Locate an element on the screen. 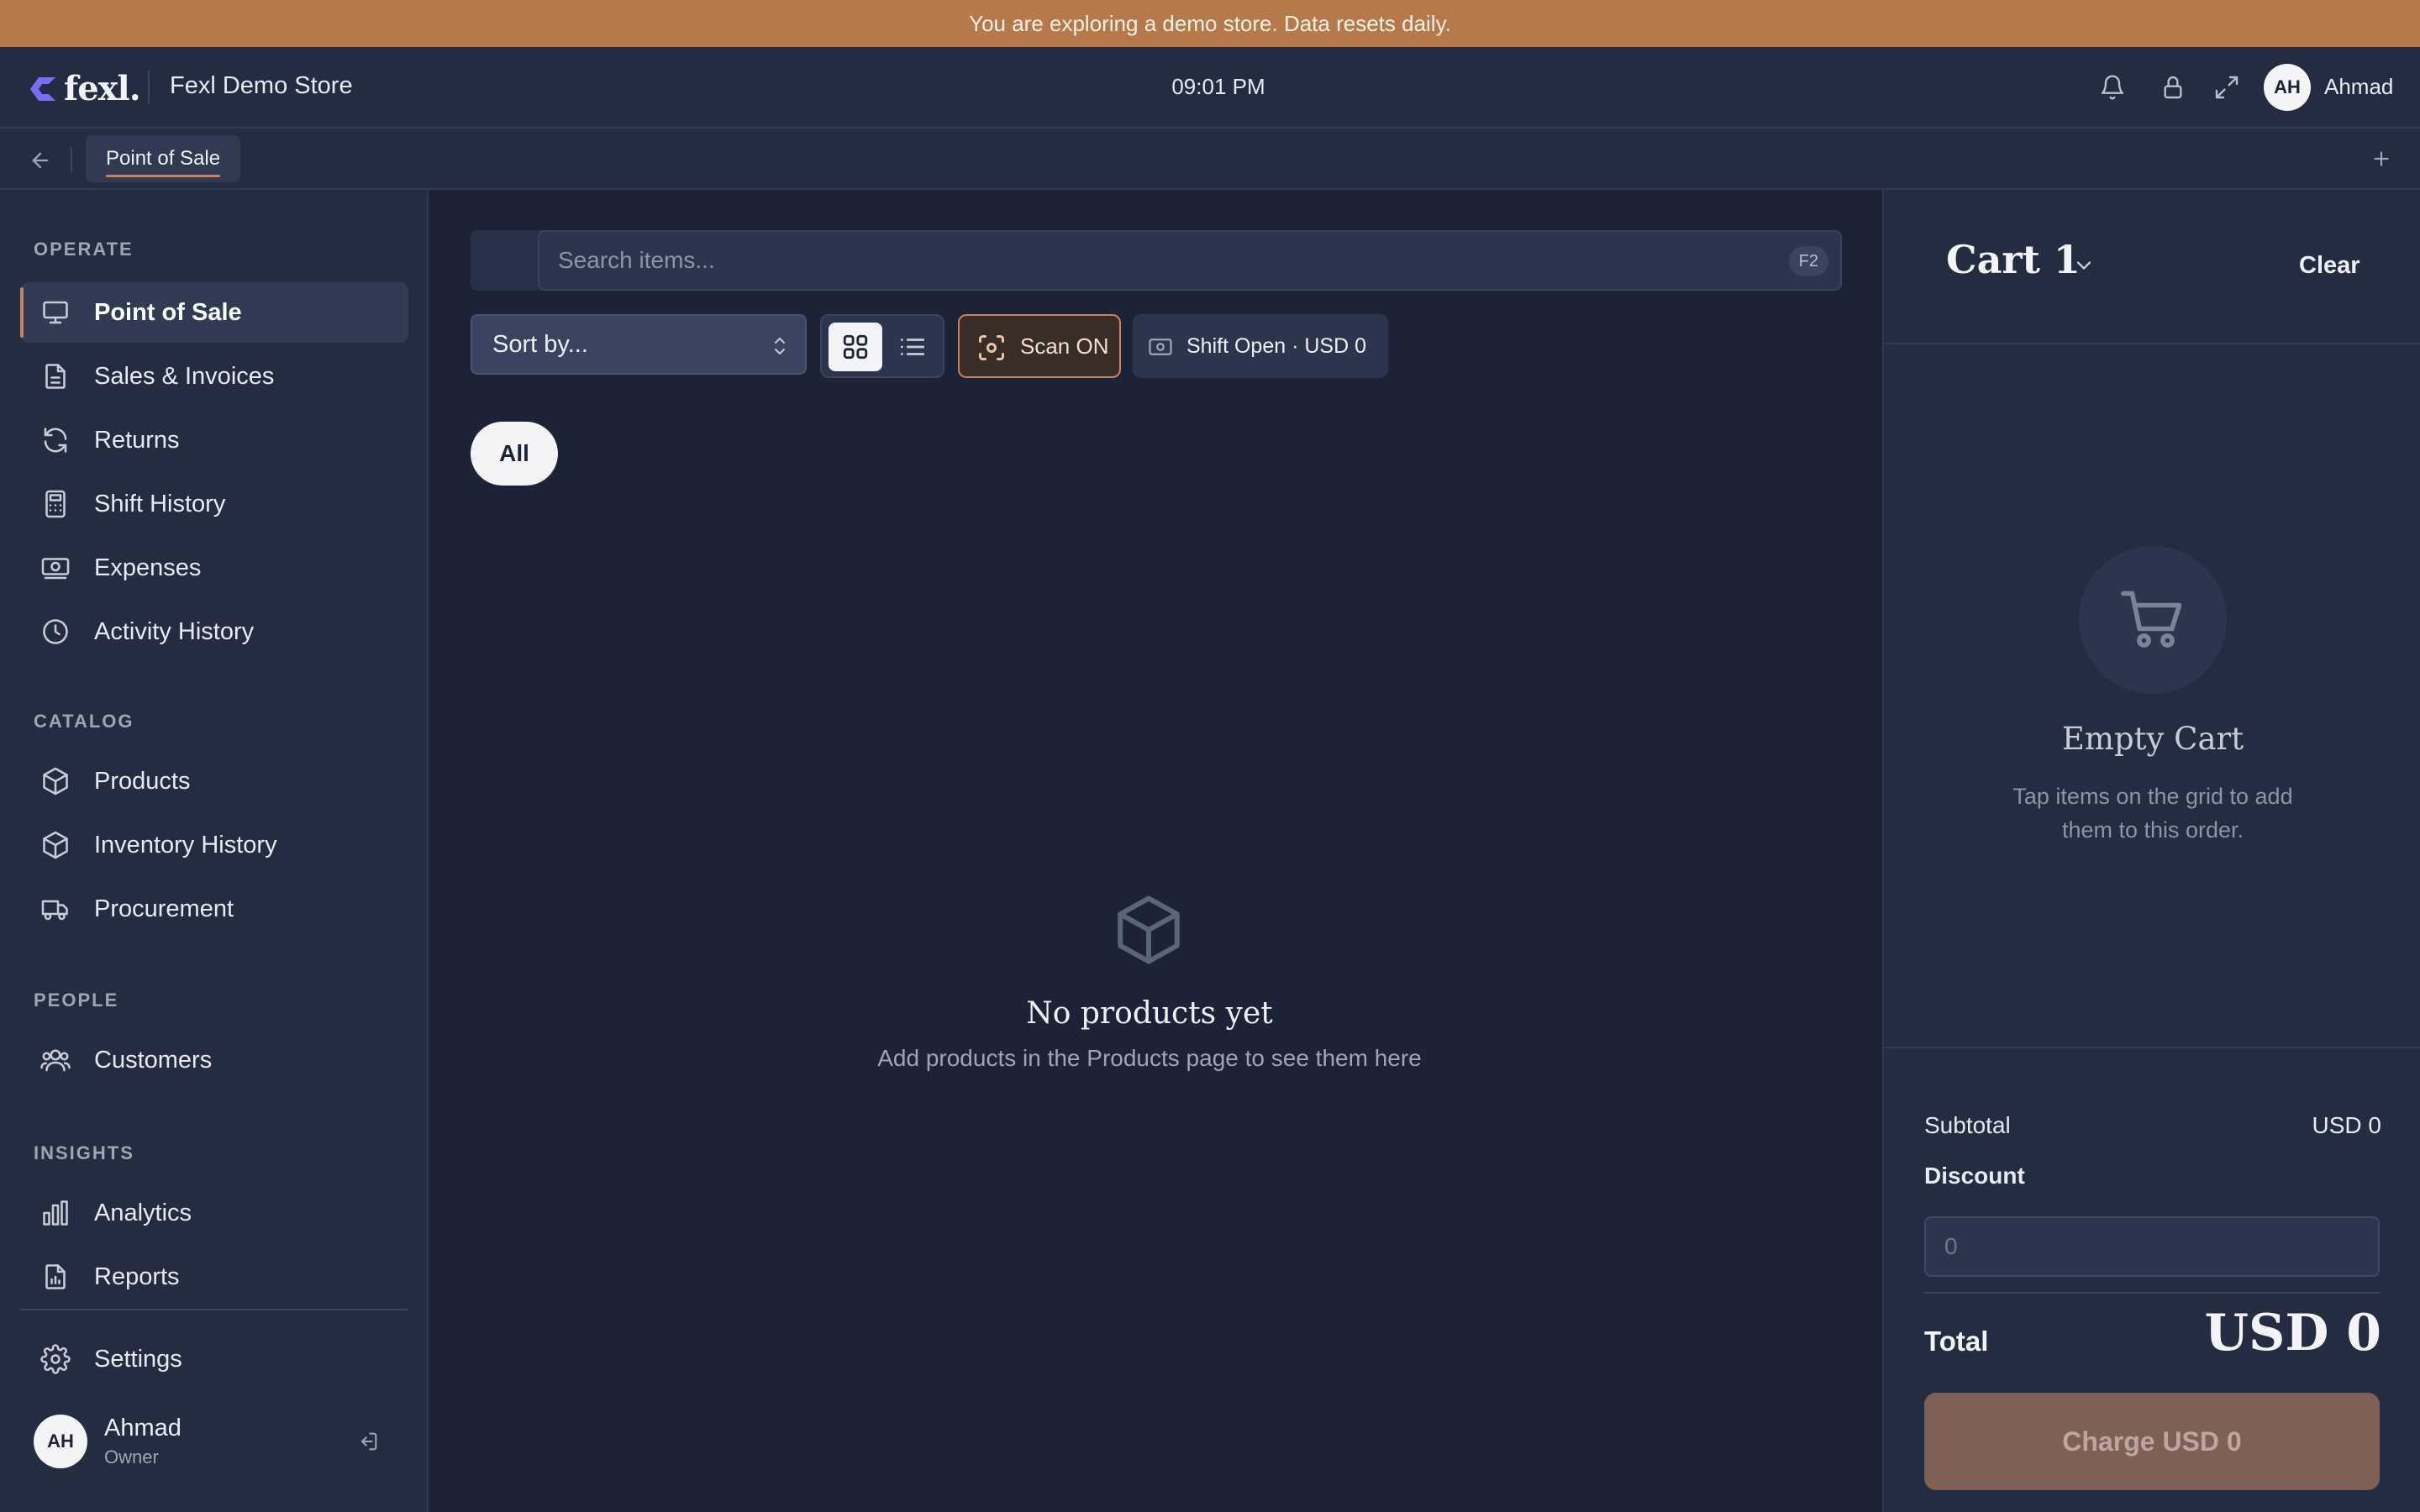  scan-toggle-button: Scan ON is located at coordinates (1040, 346).